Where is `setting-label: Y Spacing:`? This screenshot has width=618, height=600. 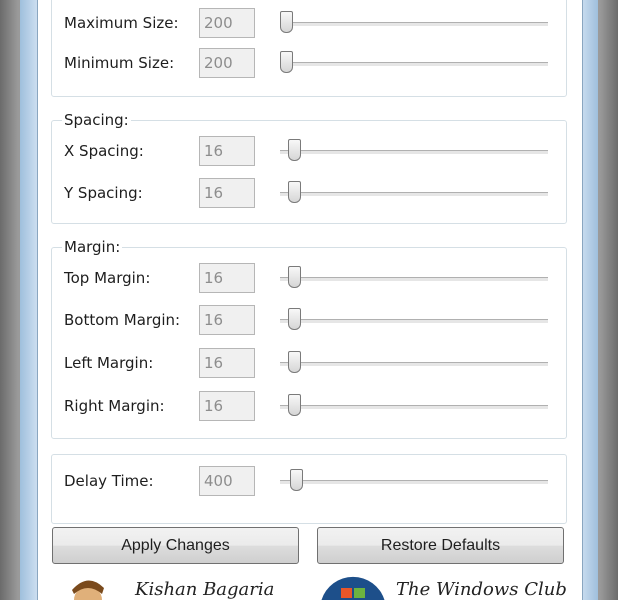
setting-label: Y Spacing: is located at coordinates (103, 193).